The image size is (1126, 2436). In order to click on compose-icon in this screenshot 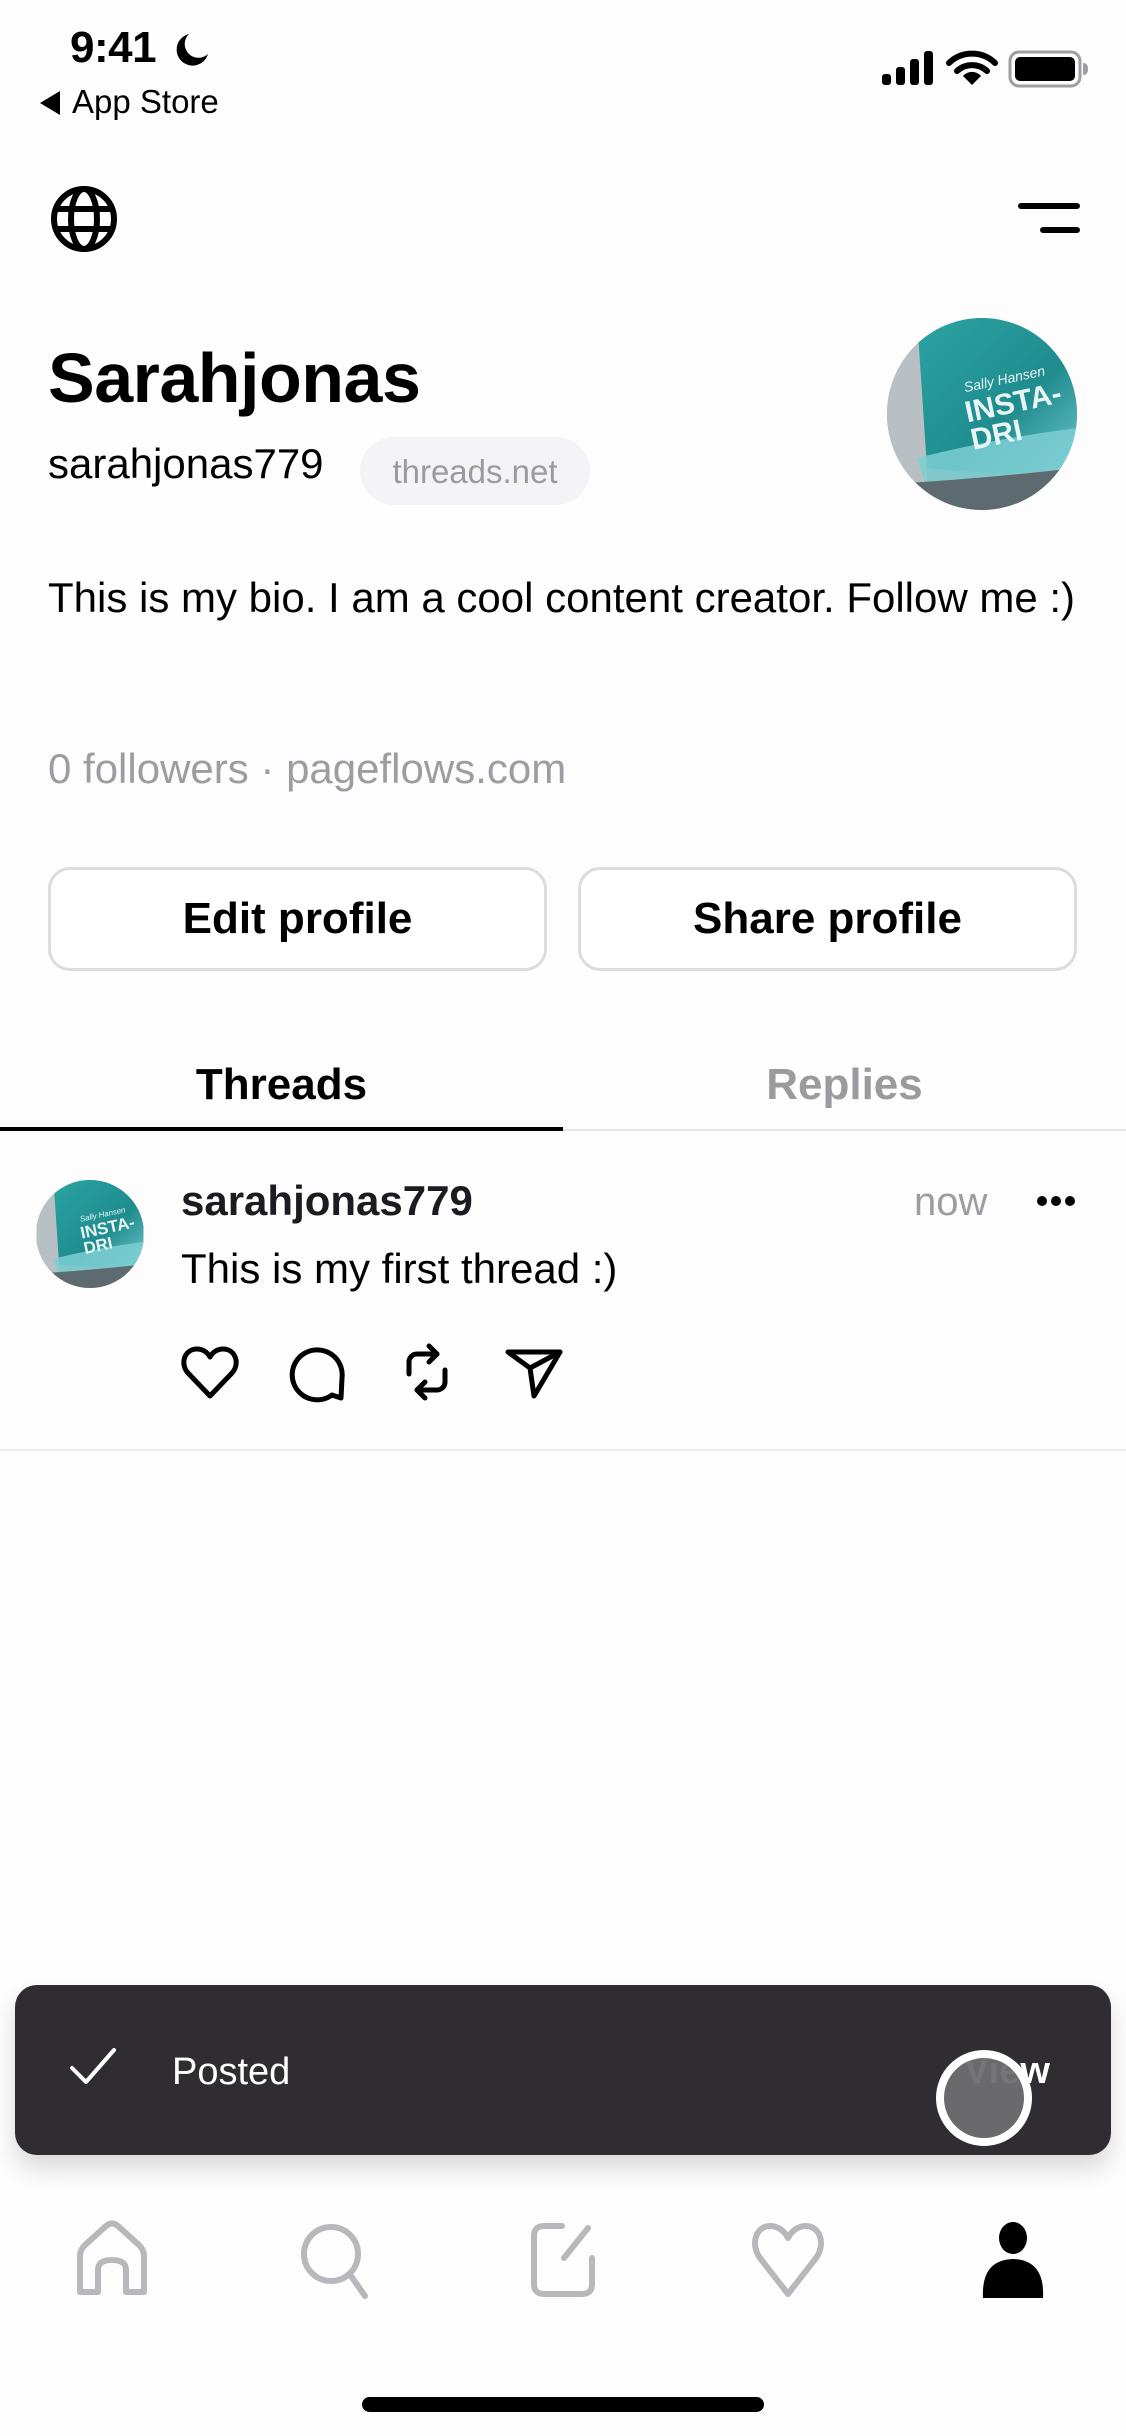, I will do `click(562, 2260)`.